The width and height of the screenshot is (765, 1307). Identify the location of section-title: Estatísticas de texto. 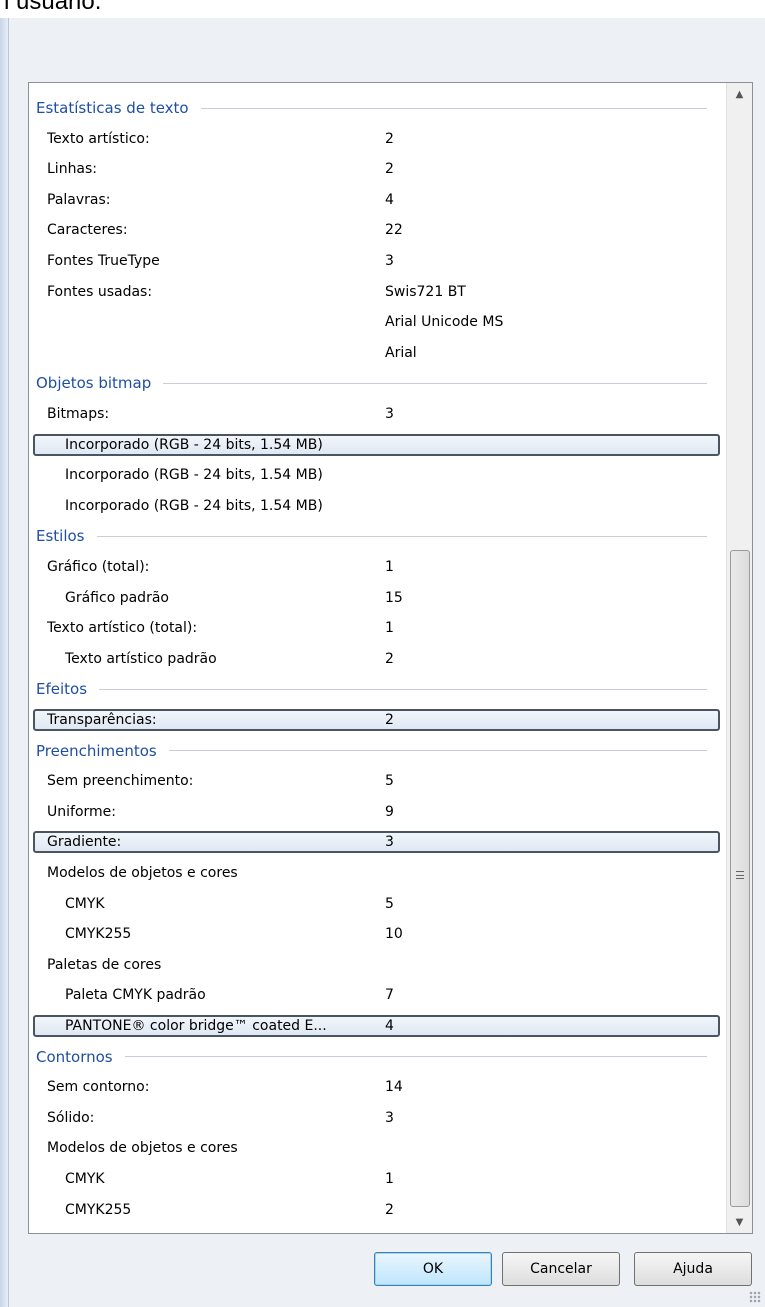
(118, 108).